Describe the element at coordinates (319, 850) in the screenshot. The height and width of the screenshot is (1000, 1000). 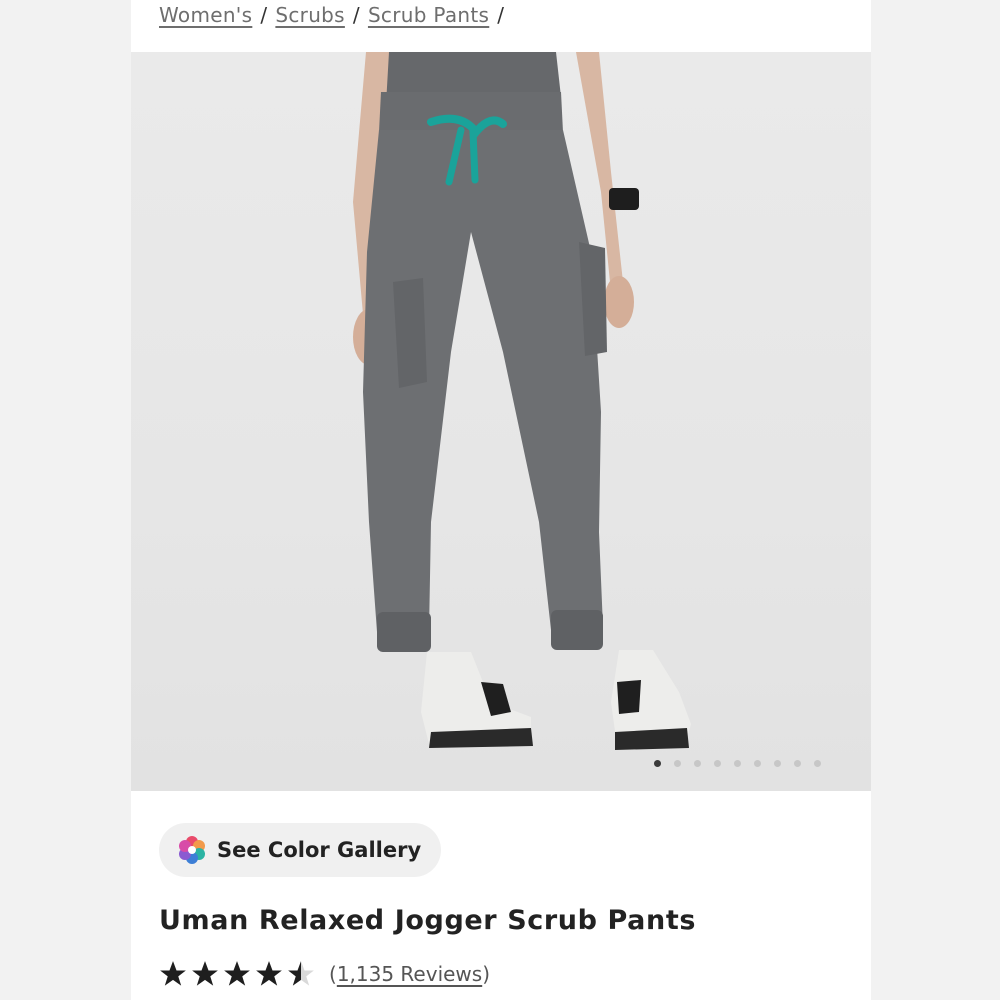
I see `see-color-gallery-label: See Color Gallery` at that location.